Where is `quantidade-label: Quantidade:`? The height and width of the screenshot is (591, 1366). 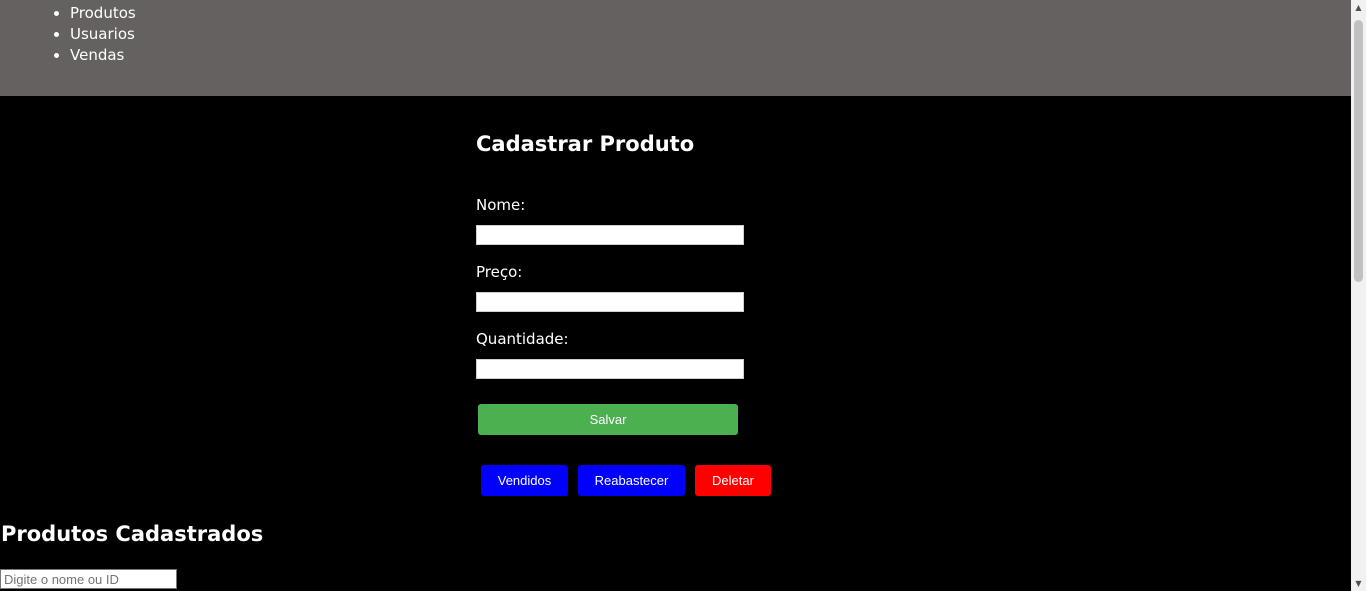 quantidade-label: Quantidade: is located at coordinates (522, 339).